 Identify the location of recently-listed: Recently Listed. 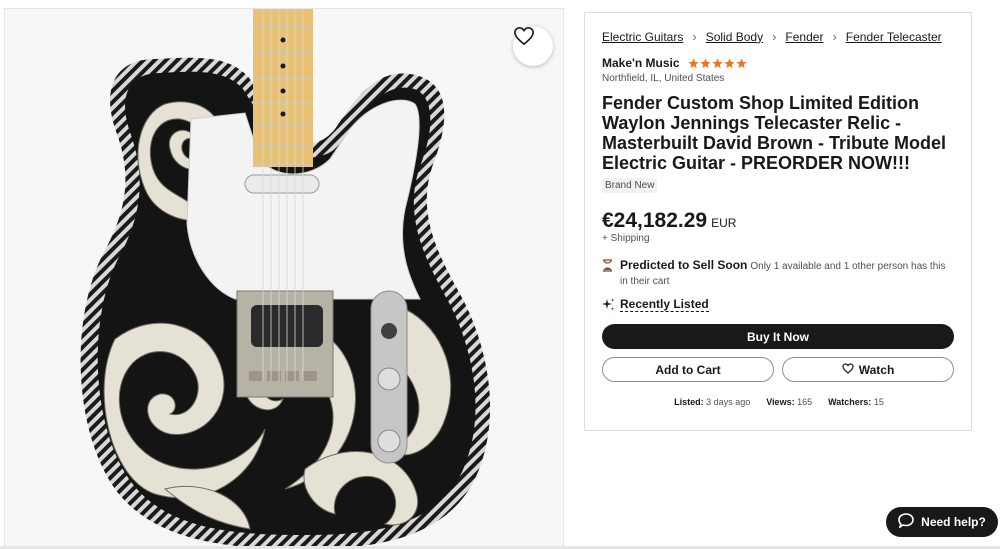
(655, 304).